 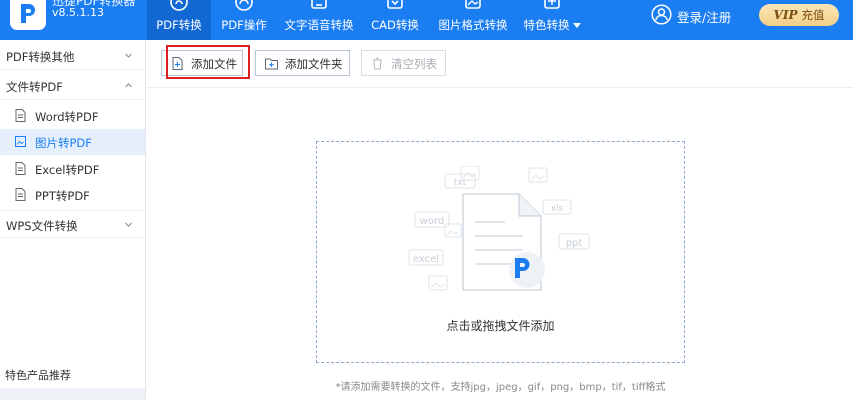 I want to click on tab-image-format: 图片格式转换, so click(x=473, y=20).